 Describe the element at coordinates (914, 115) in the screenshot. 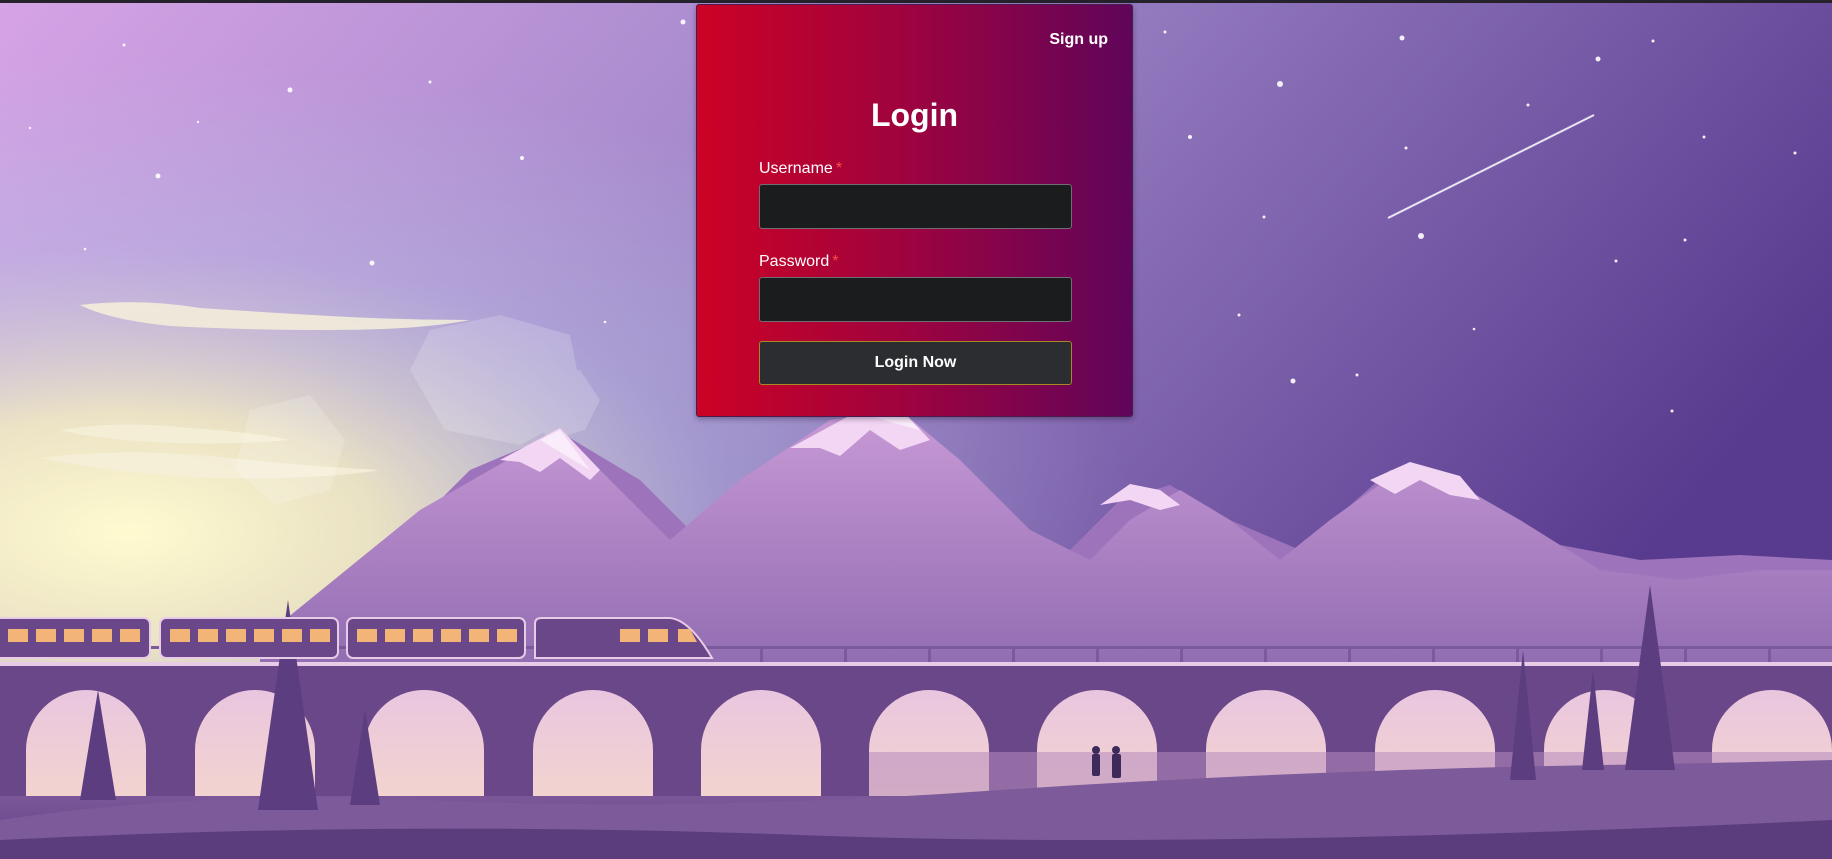

I see `login-title: Login` at that location.